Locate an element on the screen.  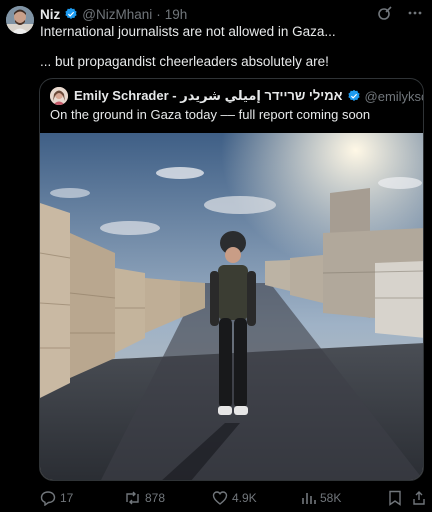
views-count: 58K is located at coordinates (331, 498).